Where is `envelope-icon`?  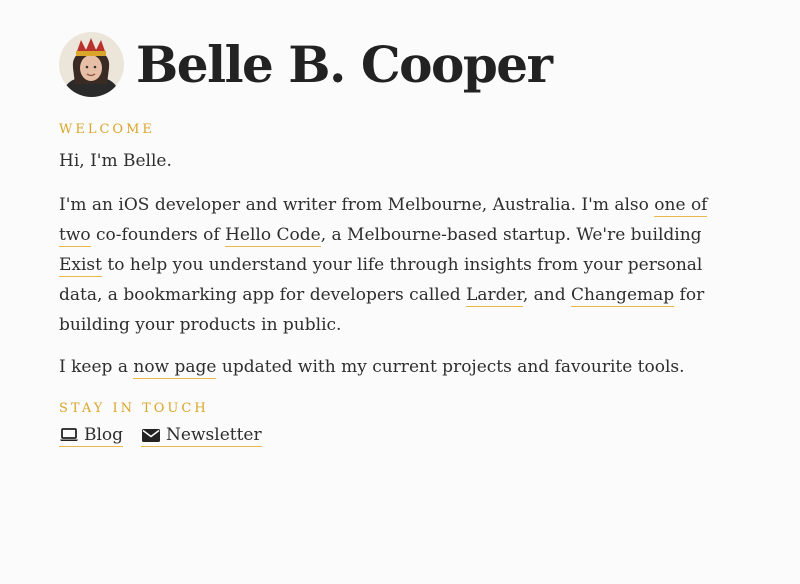 envelope-icon is located at coordinates (151, 435).